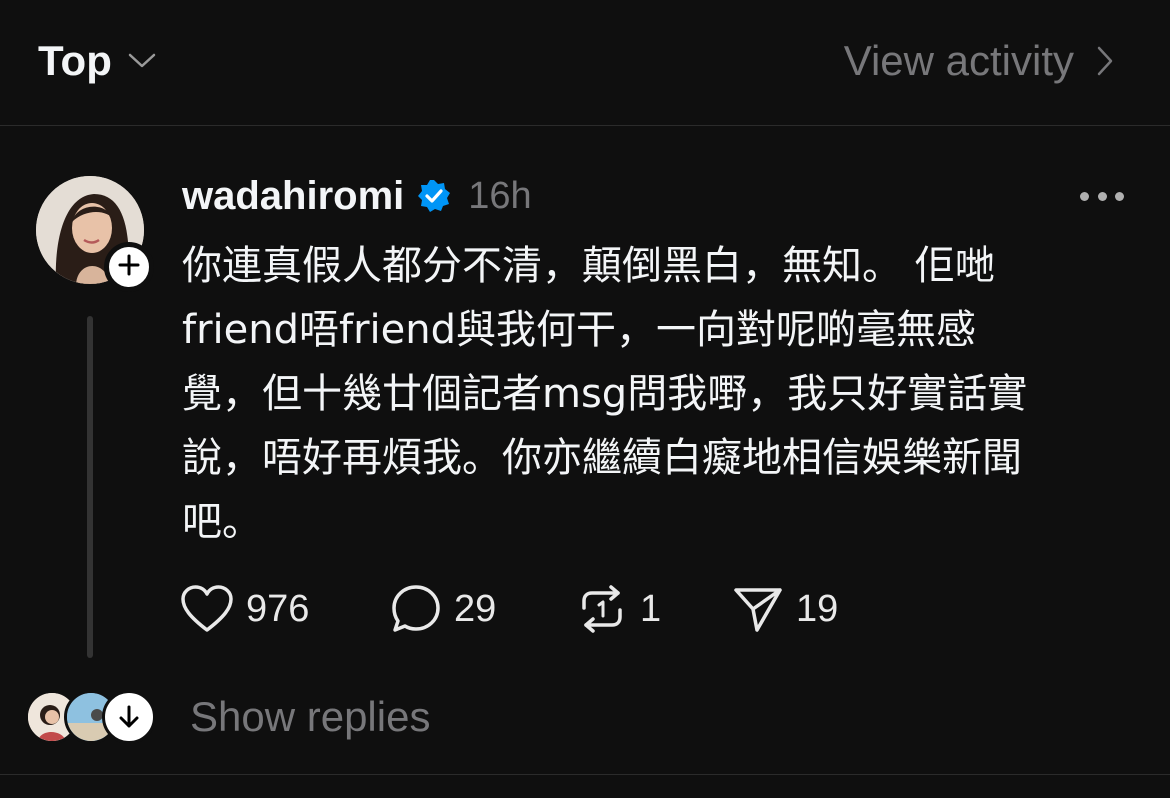  I want to click on post-time: 16h, so click(500, 195).